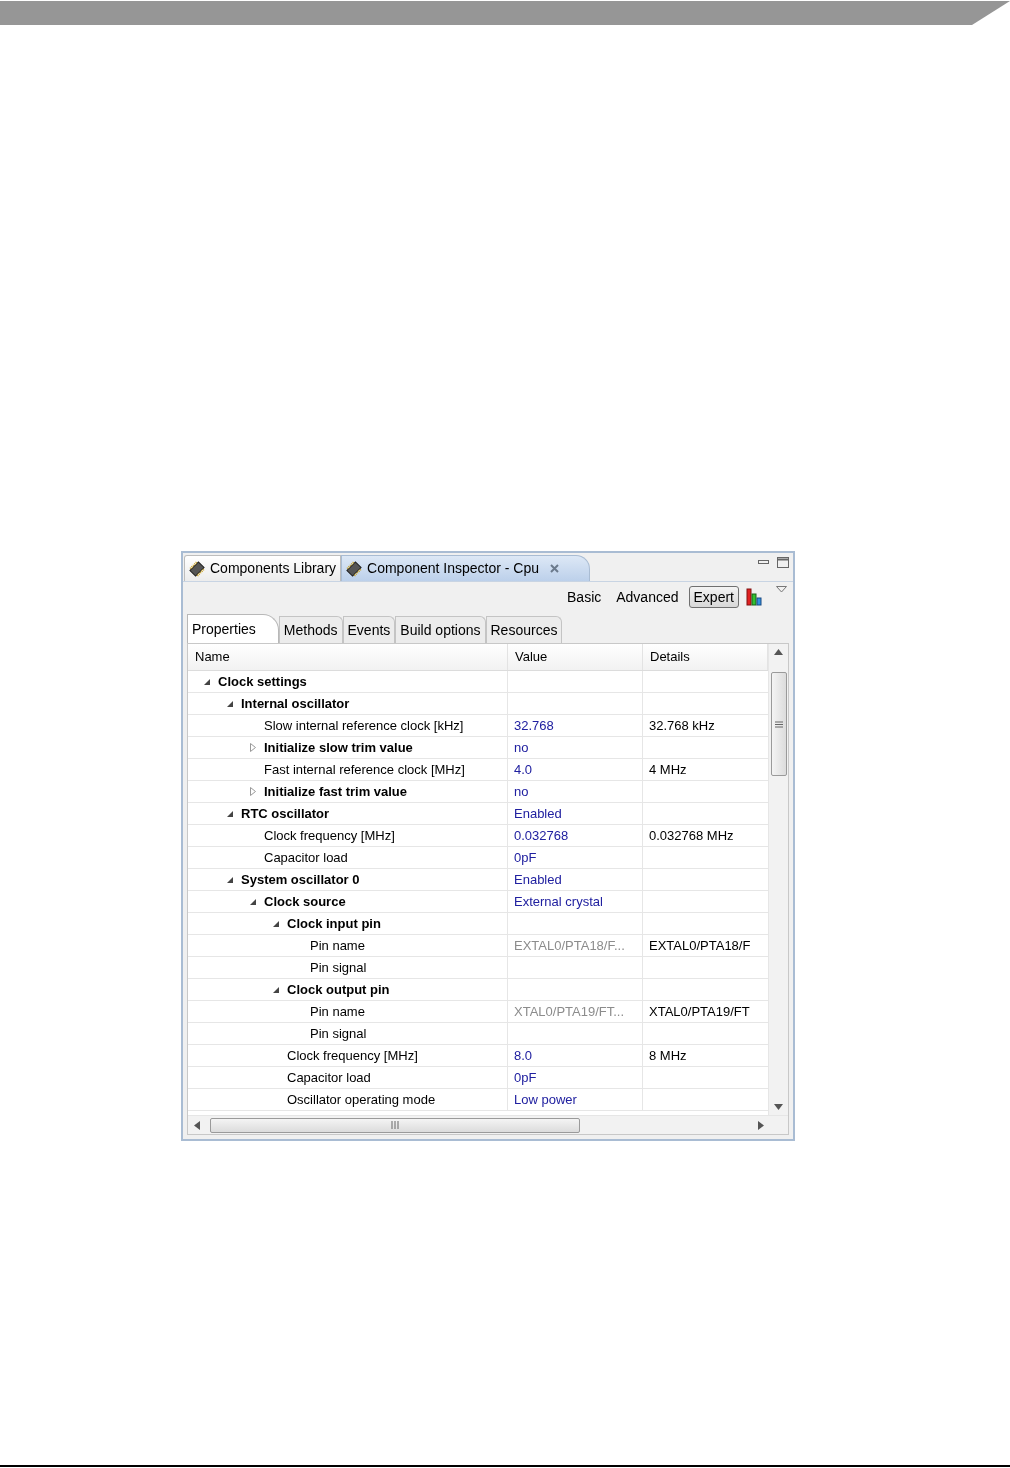 The image size is (1010, 1468). What do you see at coordinates (691, 835) in the screenshot?
I see `property-details: 0.032768 MHz` at bounding box center [691, 835].